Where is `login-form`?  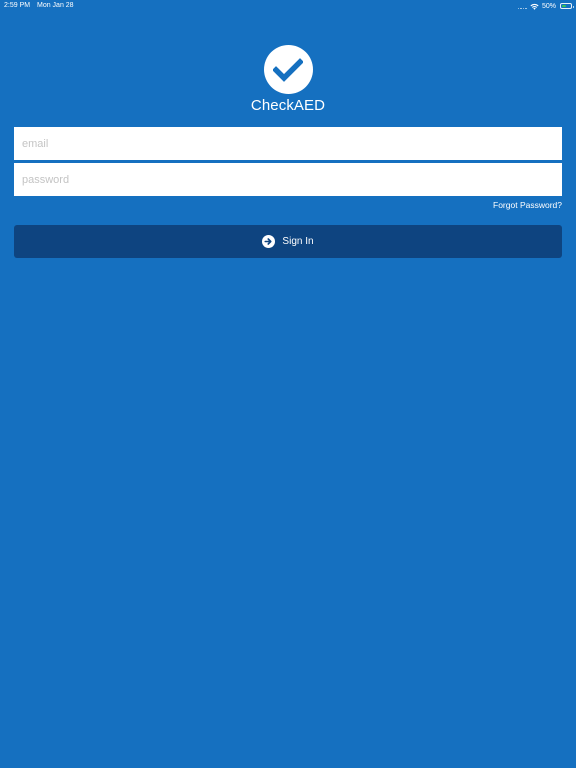
login-form is located at coordinates (288, 161).